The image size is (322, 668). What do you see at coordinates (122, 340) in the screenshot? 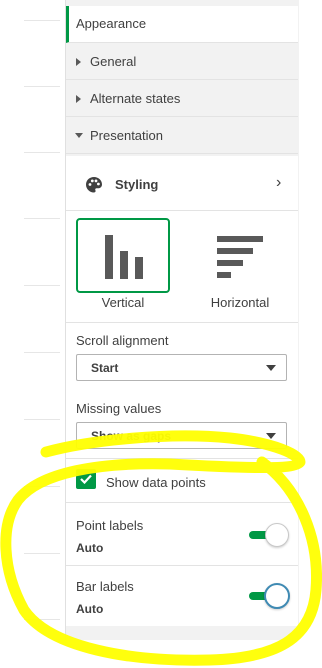
I see `scroll-alignment-label: Scroll alignment` at bounding box center [122, 340].